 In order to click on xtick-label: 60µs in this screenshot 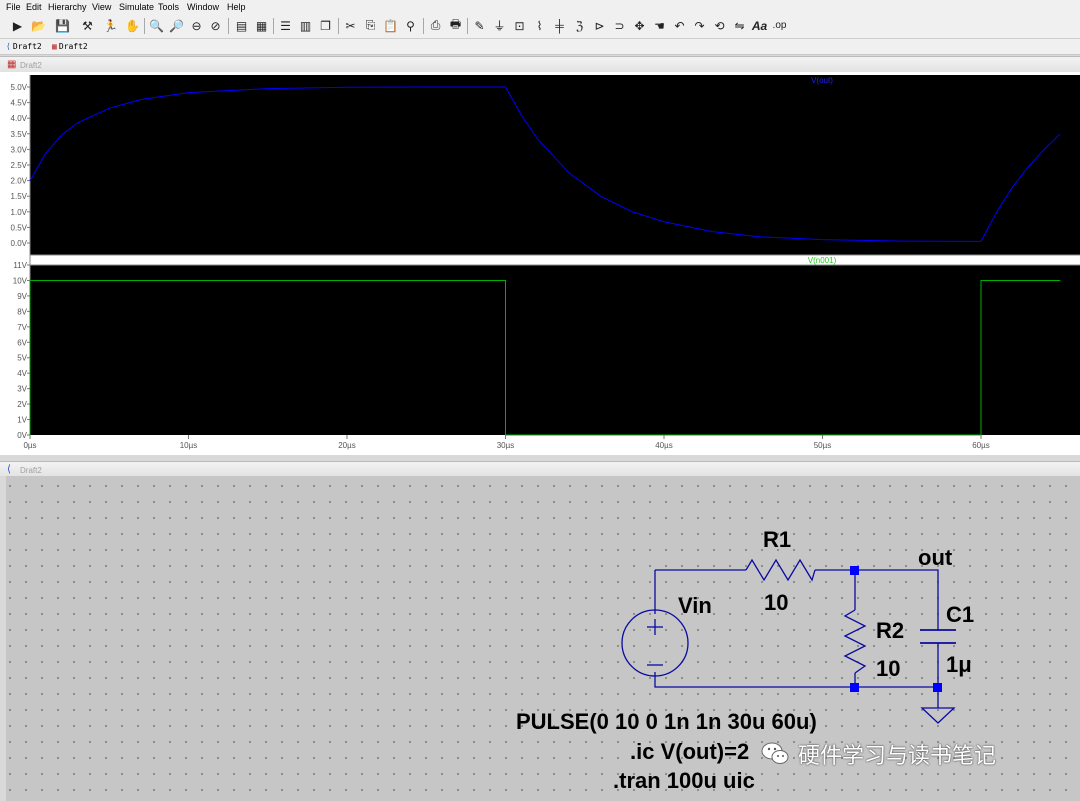, I will do `click(981, 445)`.